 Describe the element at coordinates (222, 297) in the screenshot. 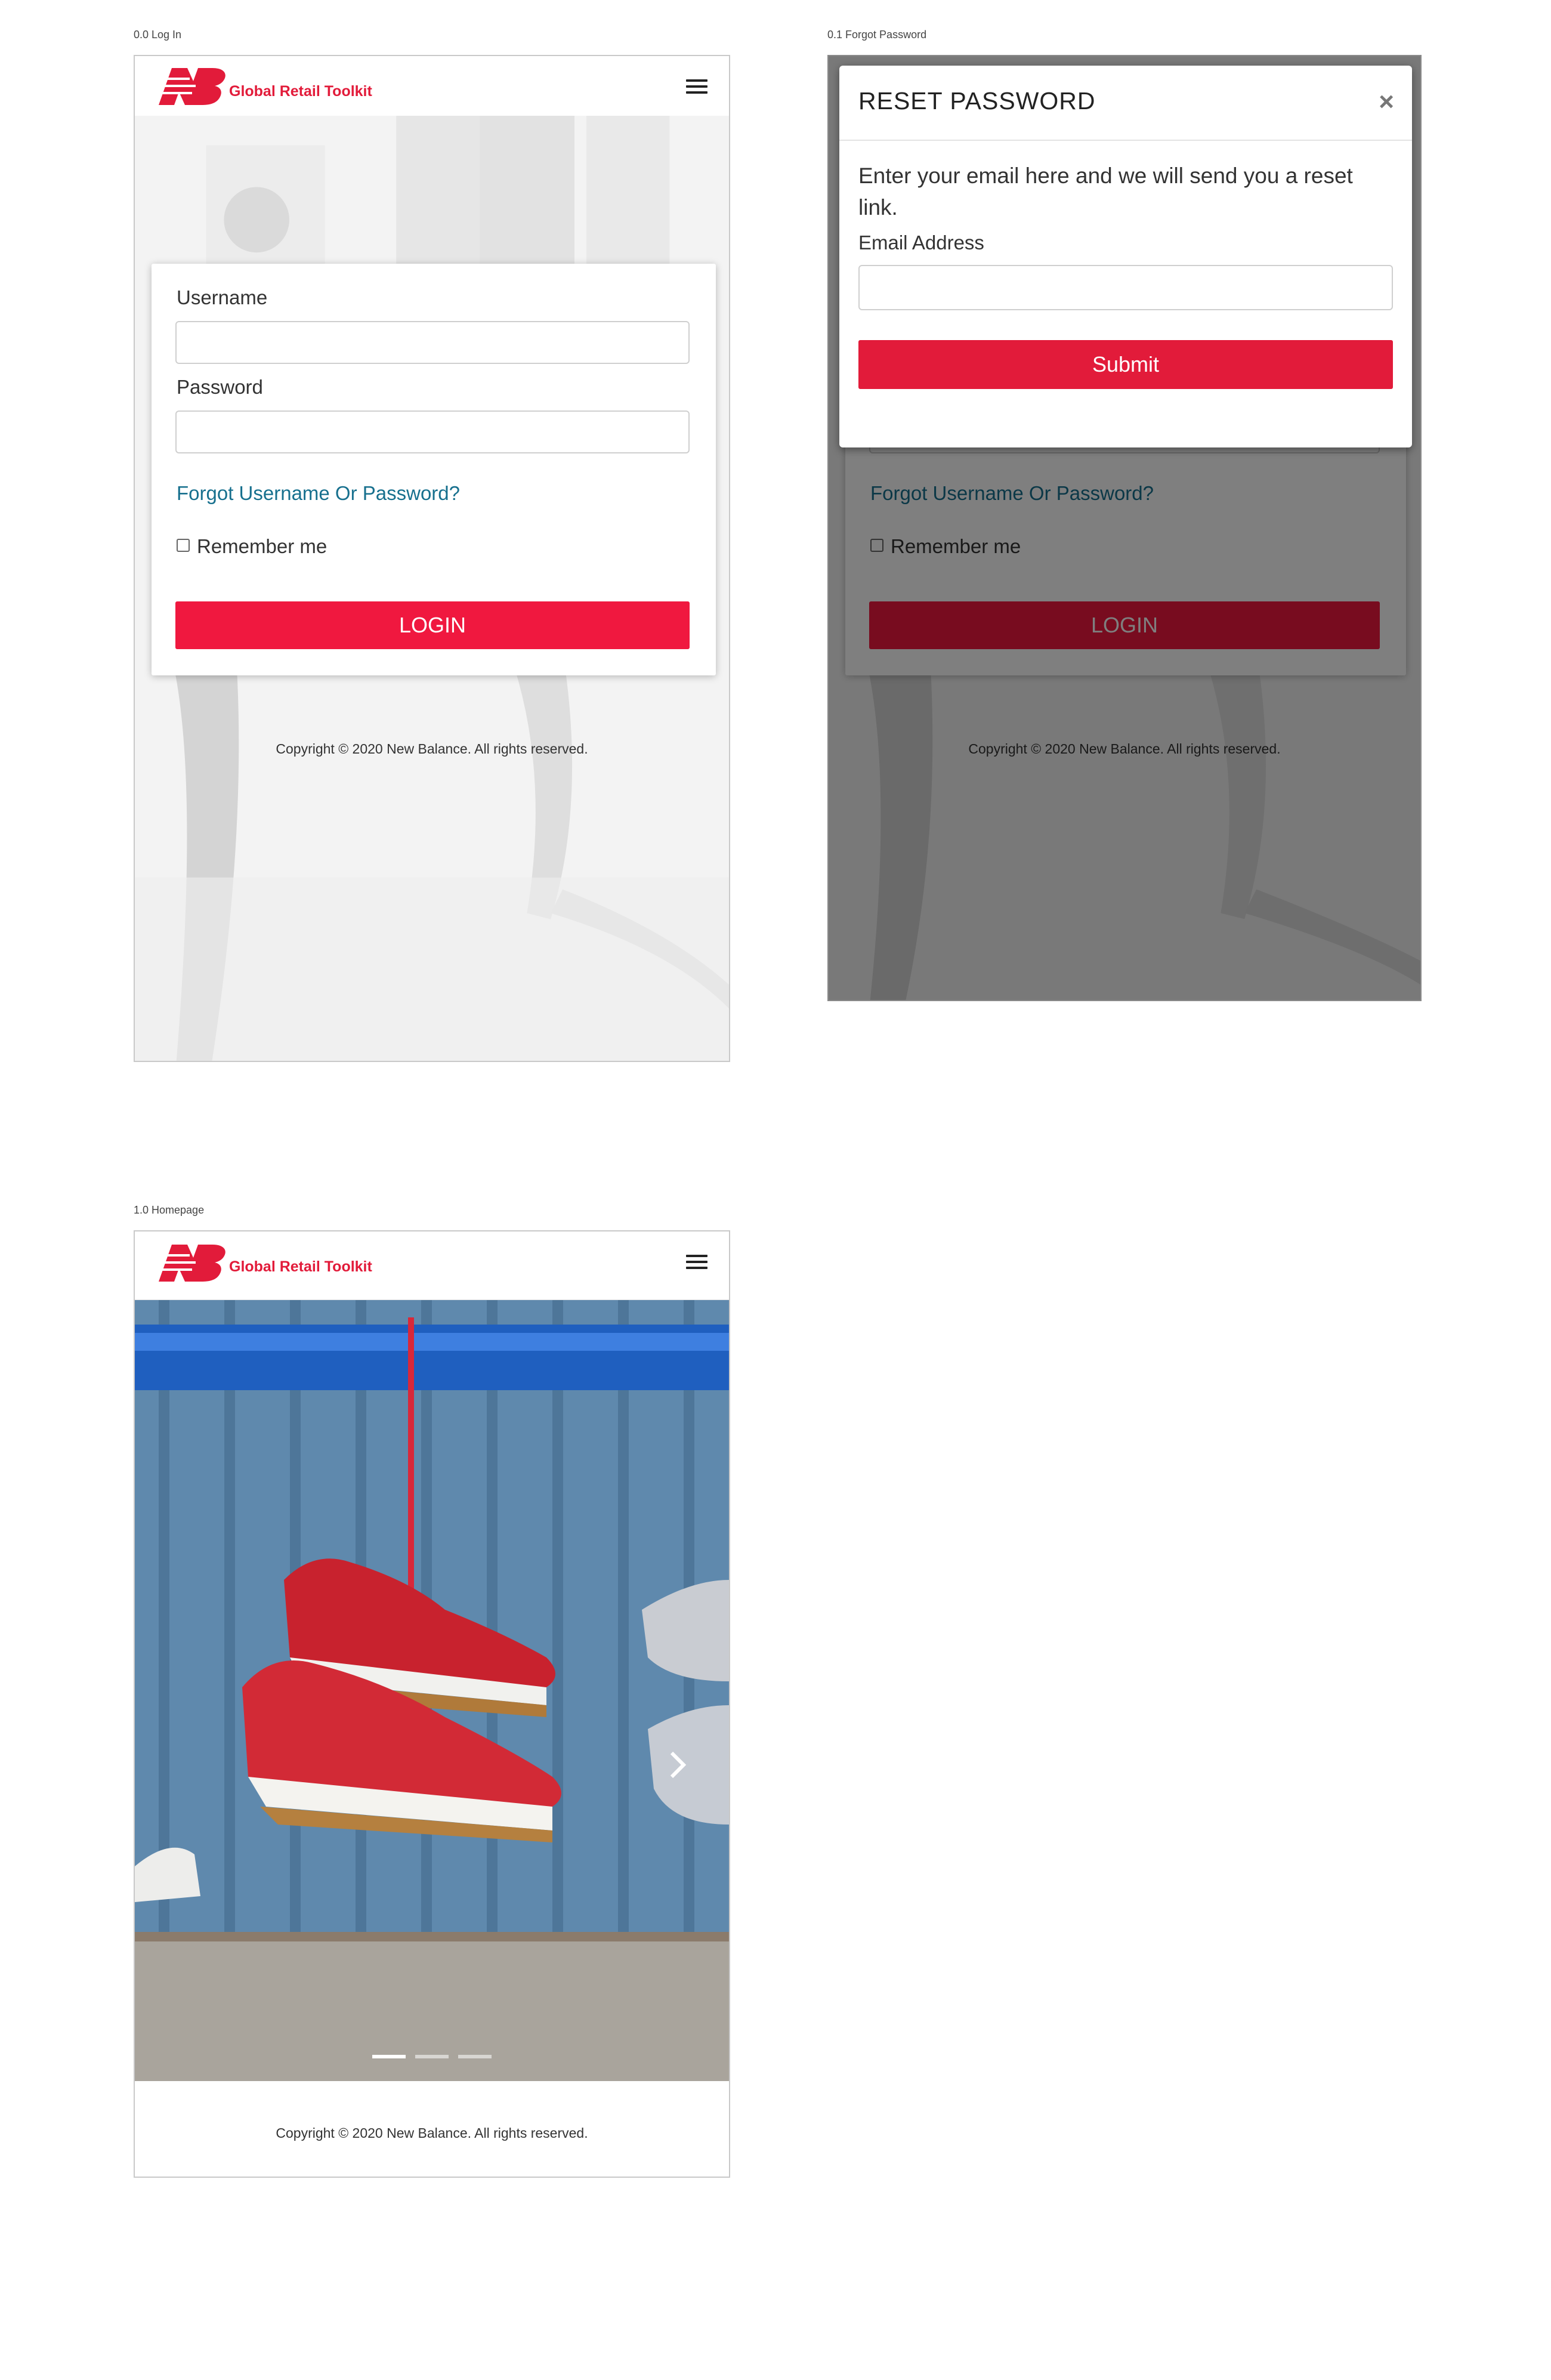

I see `username-label: Username` at that location.